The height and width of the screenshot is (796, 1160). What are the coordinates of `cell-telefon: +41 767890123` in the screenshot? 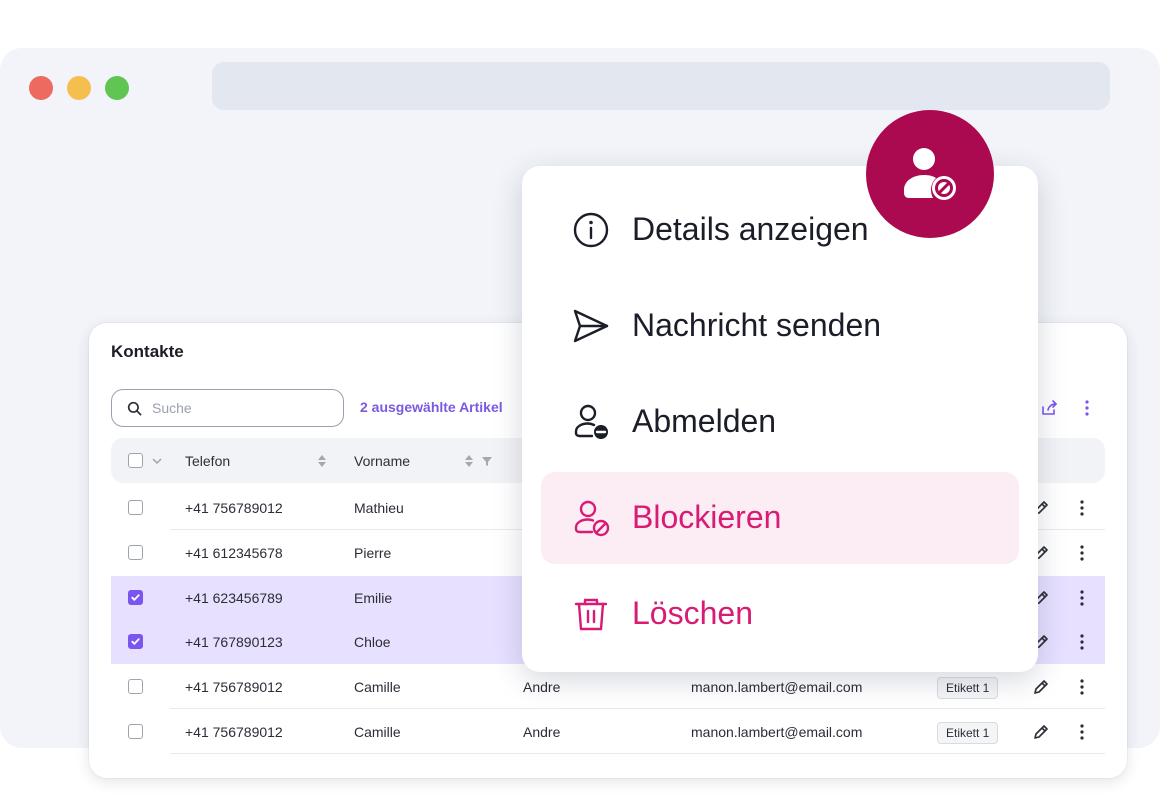 It's located at (234, 642).